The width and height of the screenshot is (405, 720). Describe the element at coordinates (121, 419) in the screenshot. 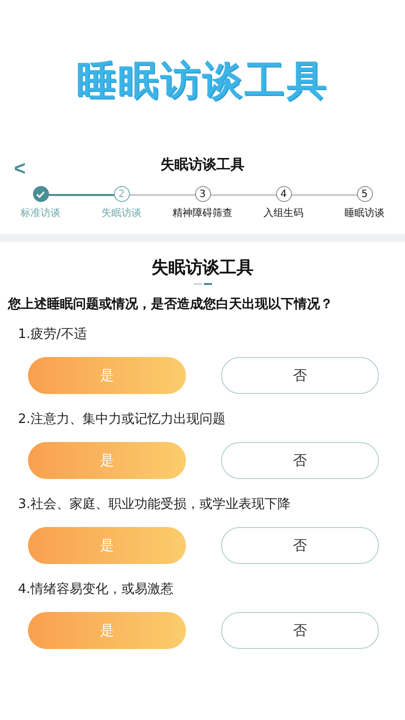

I see `item-label: 2.注意力、集中力或记忆力出现问题` at that location.